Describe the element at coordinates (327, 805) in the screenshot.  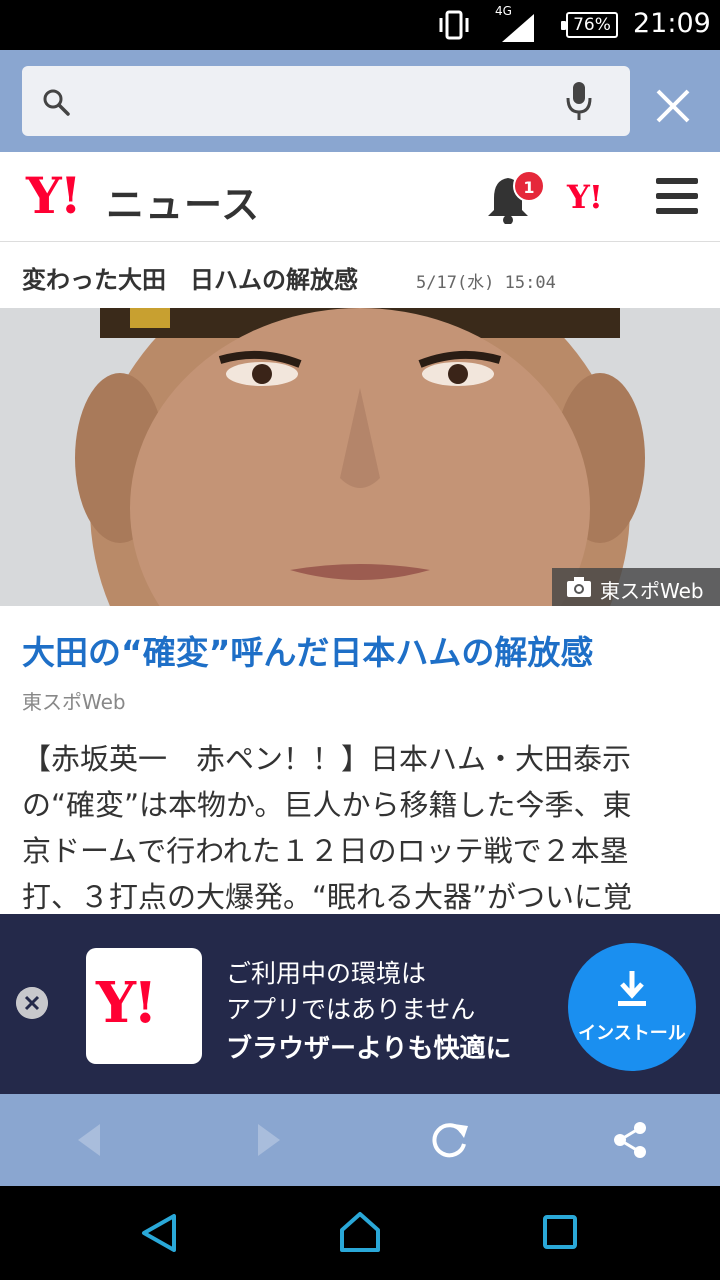
I see `article-body-line: の“確変”は本物か。巨人から移籍した今季、東` at that location.